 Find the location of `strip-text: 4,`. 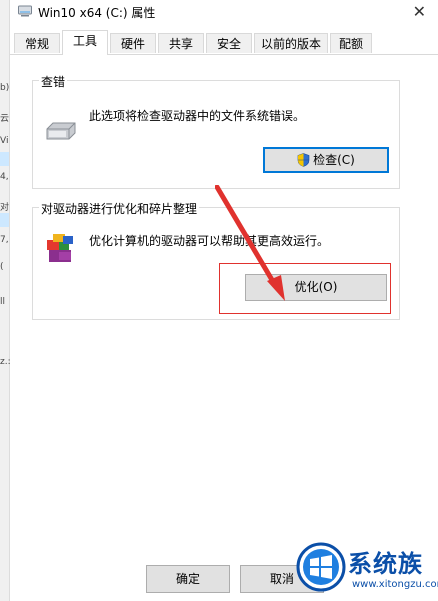

strip-text: 4, is located at coordinates (4, 177).